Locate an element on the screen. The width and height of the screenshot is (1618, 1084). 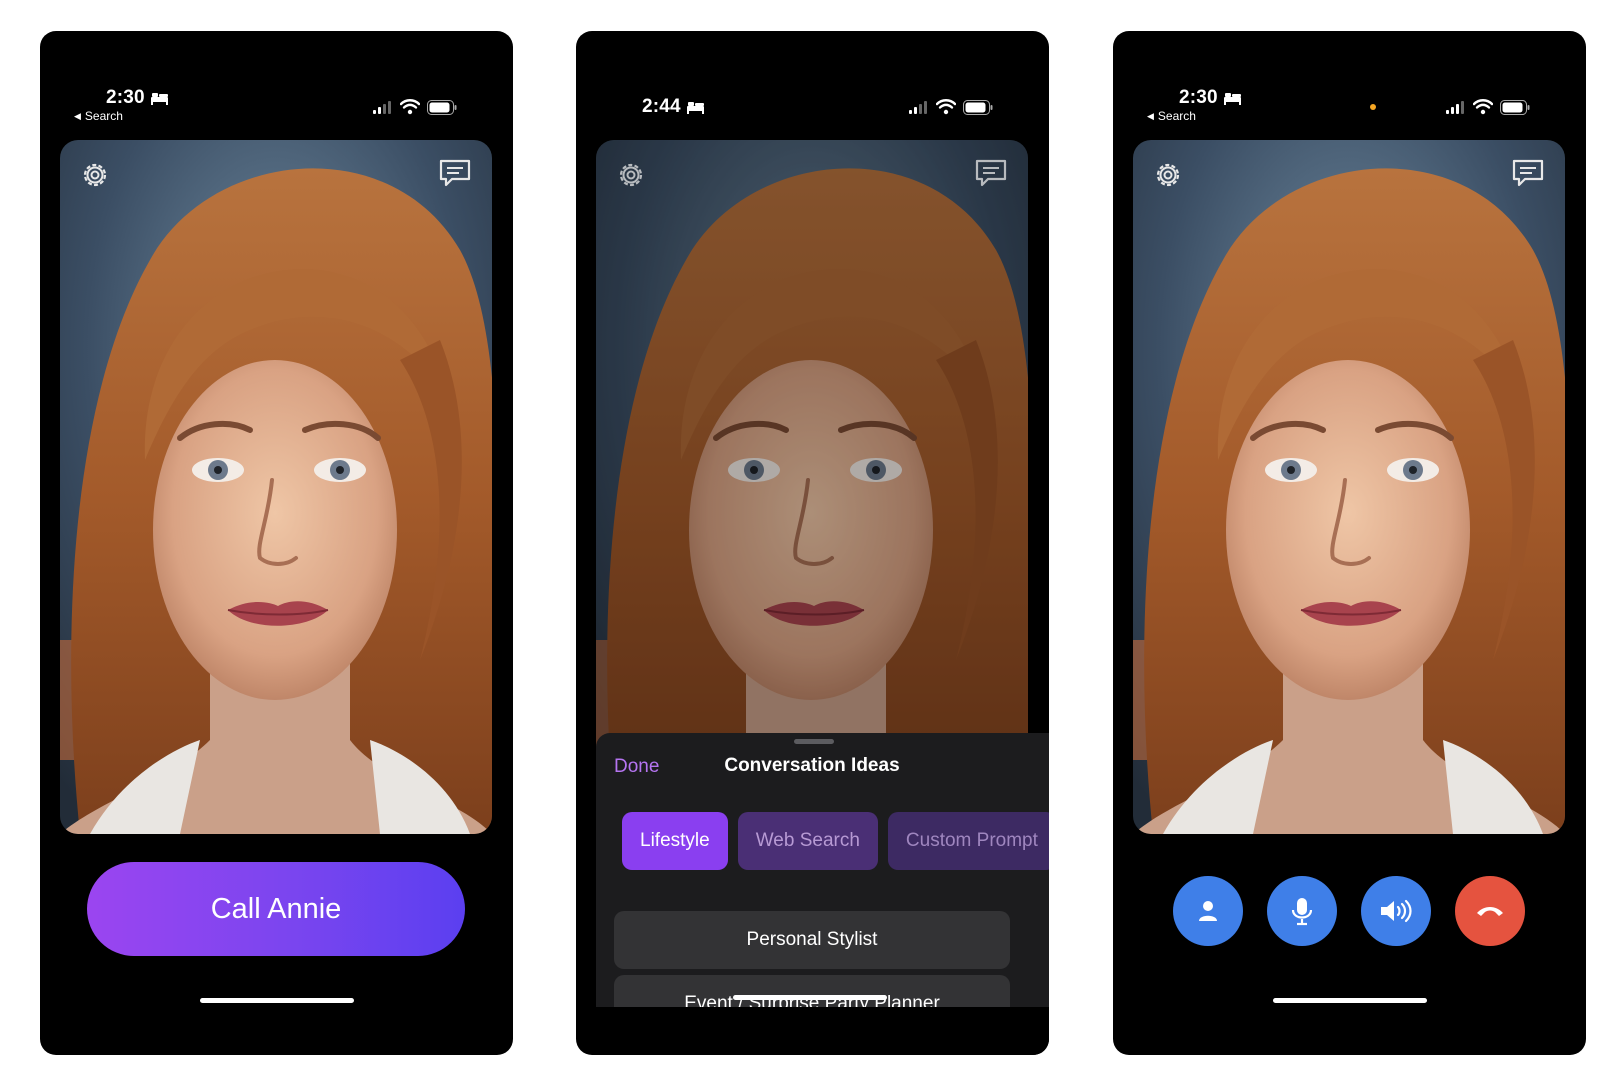
sheet-bottom-mask is located at coordinates (822, 1031).